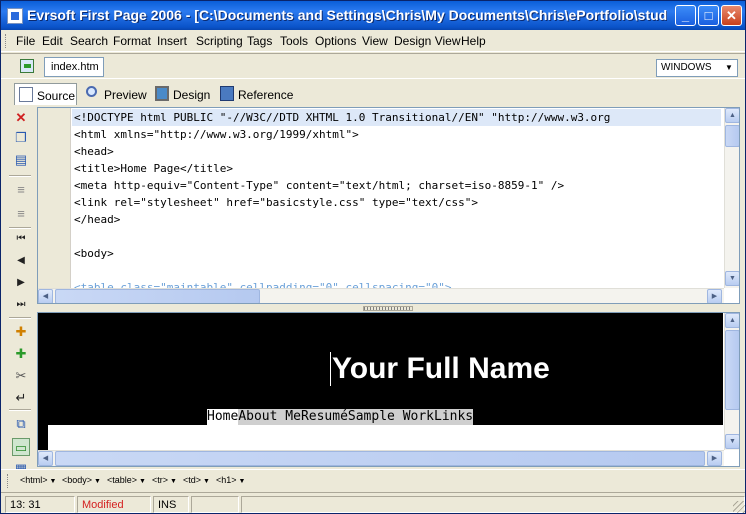 This screenshot has width=746, height=514. What do you see at coordinates (21, 190) in the screenshot?
I see `outdent-icon: ≡` at bounding box center [21, 190].